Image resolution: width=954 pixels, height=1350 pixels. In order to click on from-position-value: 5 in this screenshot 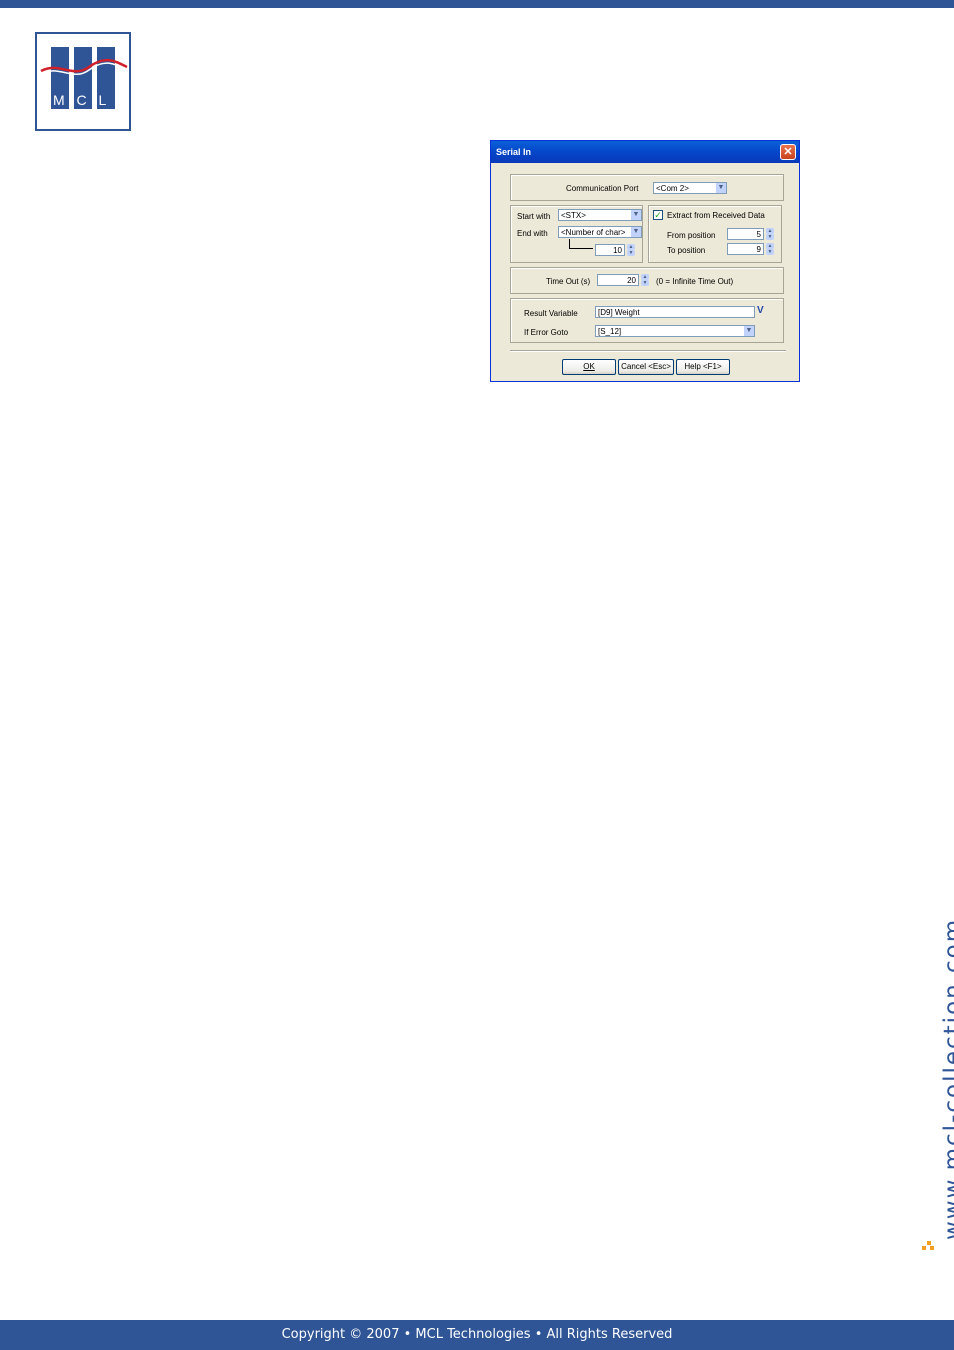, I will do `click(758, 234)`.